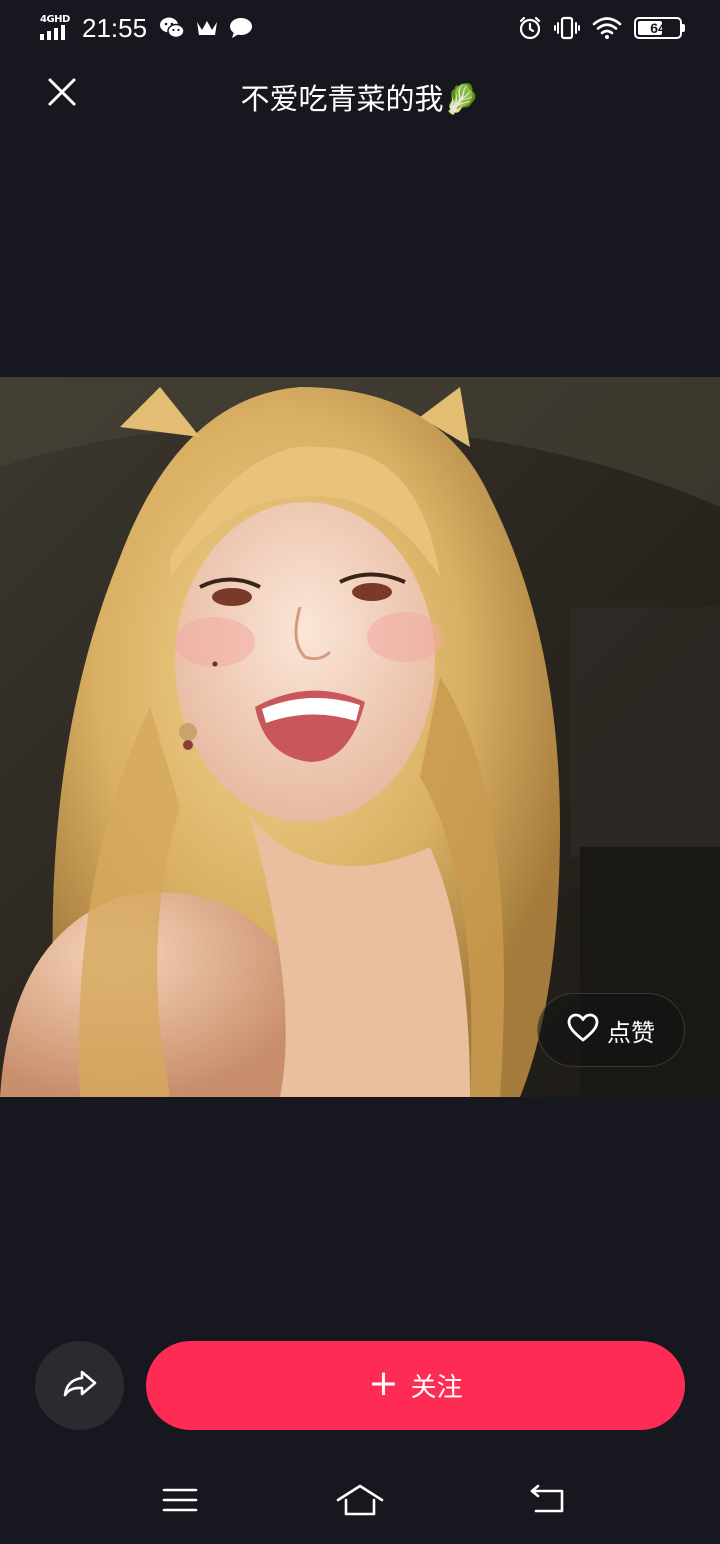 This screenshot has height=1544, width=720. Describe the element at coordinates (583, 1030) in the screenshot. I see `heart-icon` at that location.